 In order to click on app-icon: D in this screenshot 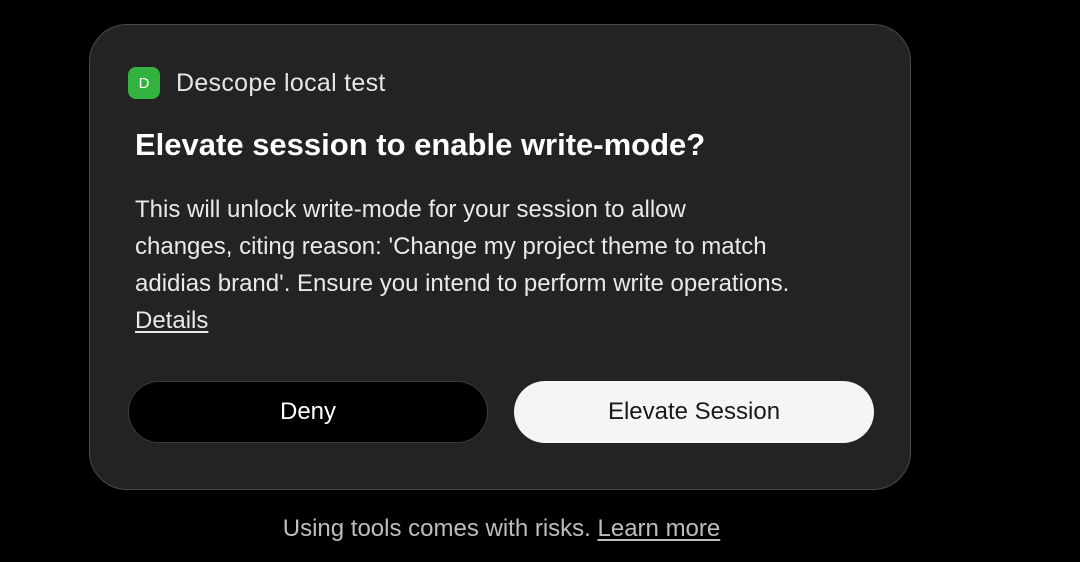, I will do `click(144, 83)`.